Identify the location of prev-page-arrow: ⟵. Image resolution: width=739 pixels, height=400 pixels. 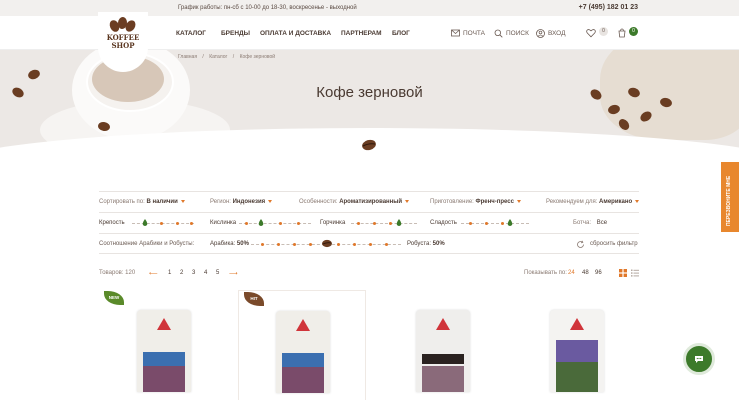
(153, 273).